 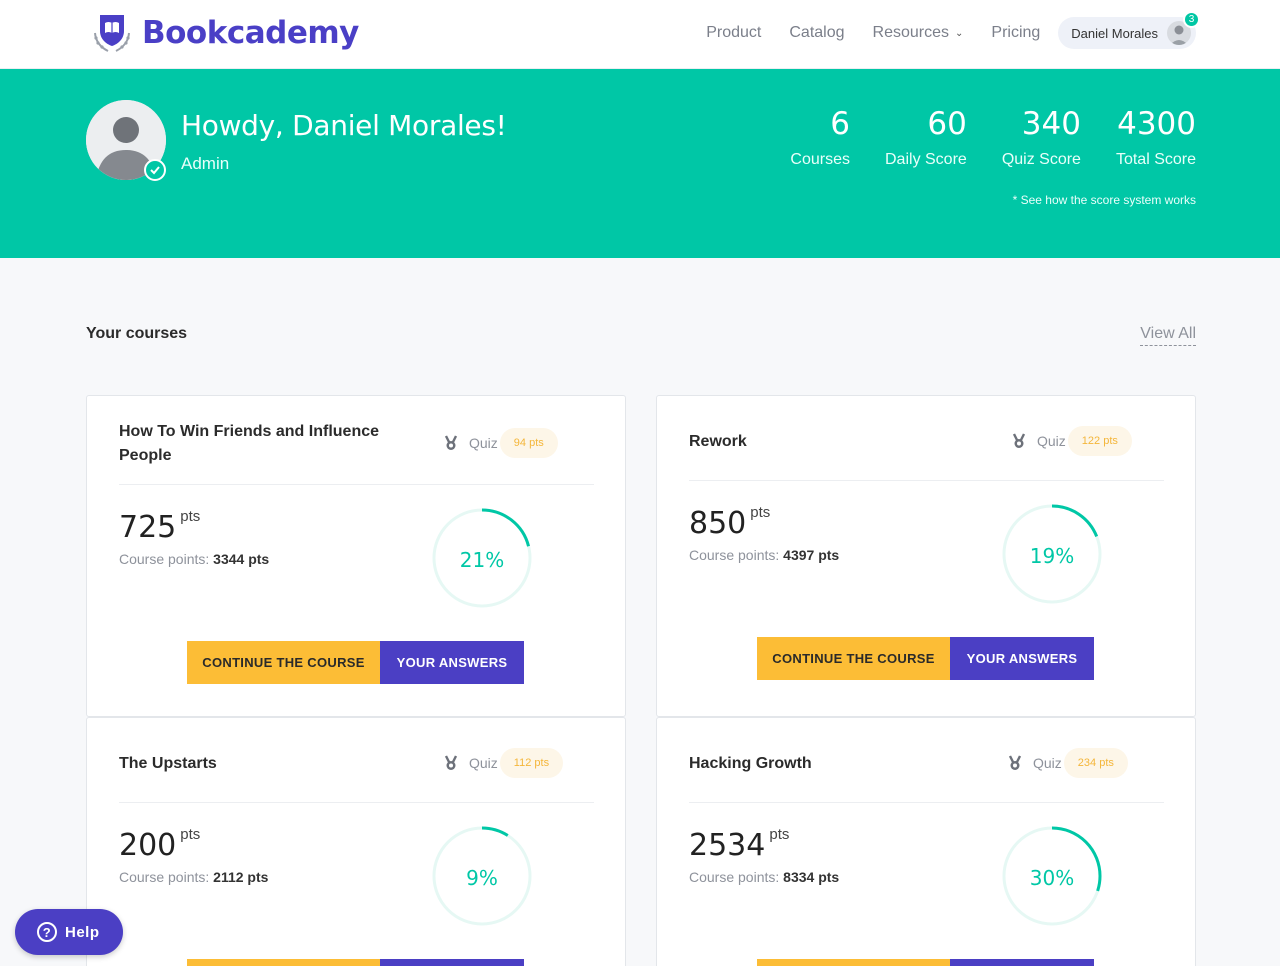 What do you see at coordinates (1114, 33) in the screenshot?
I see `user-name: Daniel Morales` at bounding box center [1114, 33].